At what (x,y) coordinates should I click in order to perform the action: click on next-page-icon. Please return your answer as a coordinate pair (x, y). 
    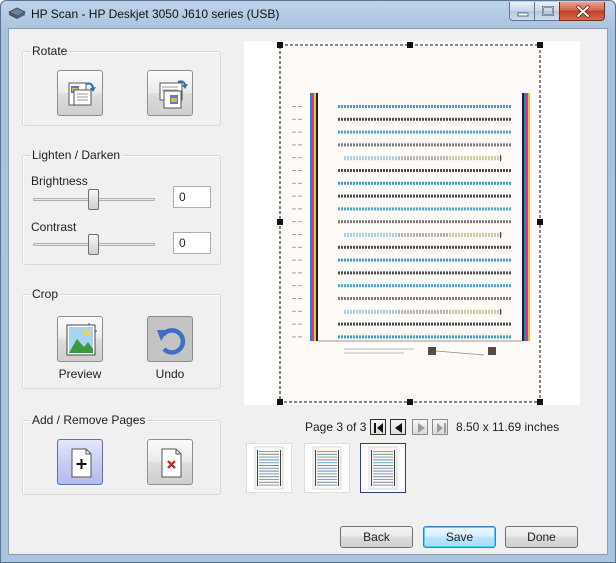
    Looking at the image, I should click on (421, 428).